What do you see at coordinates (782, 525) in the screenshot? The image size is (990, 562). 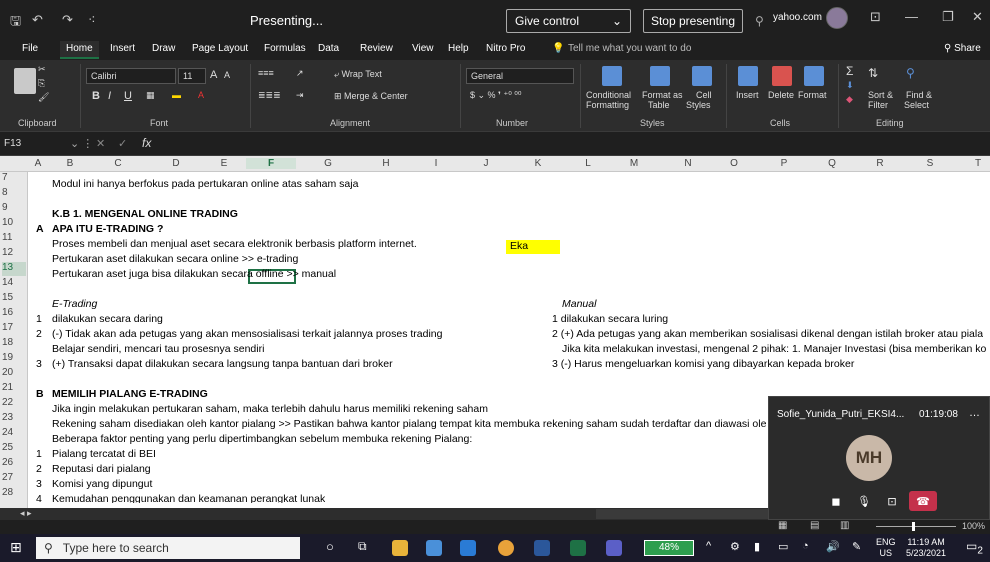 I see `normal-view-icon: ▦` at bounding box center [782, 525].